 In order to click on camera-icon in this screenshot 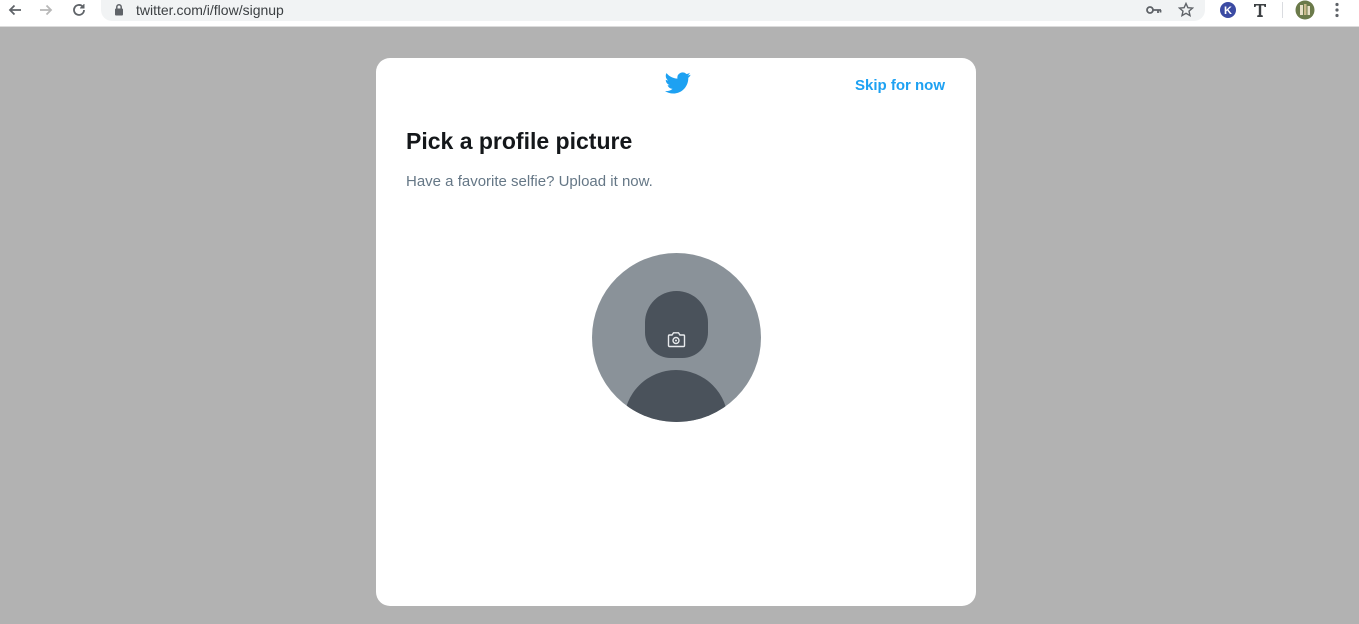, I will do `click(676, 339)`.